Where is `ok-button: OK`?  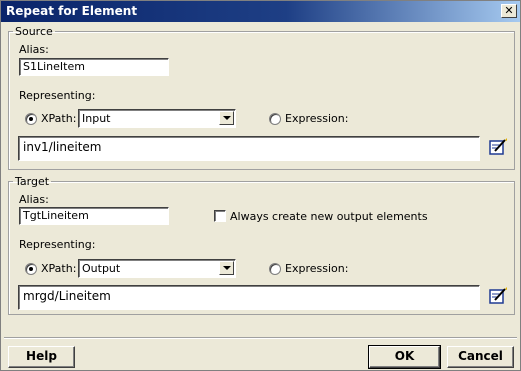 ok-button: OK is located at coordinates (404, 357).